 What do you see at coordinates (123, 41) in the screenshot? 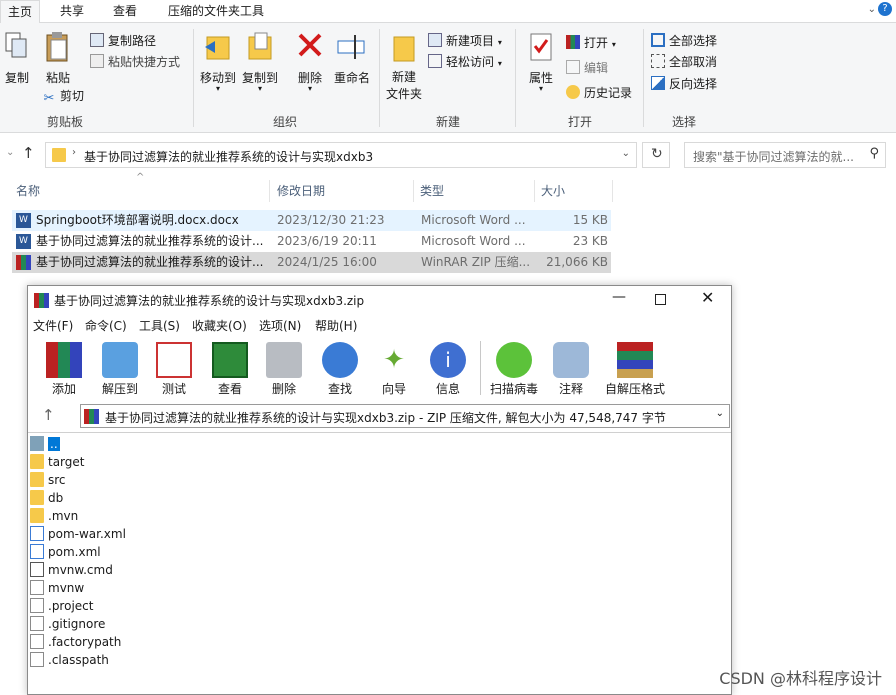
I see `copy-path-button: 复制路径` at bounding box center [123, 41].